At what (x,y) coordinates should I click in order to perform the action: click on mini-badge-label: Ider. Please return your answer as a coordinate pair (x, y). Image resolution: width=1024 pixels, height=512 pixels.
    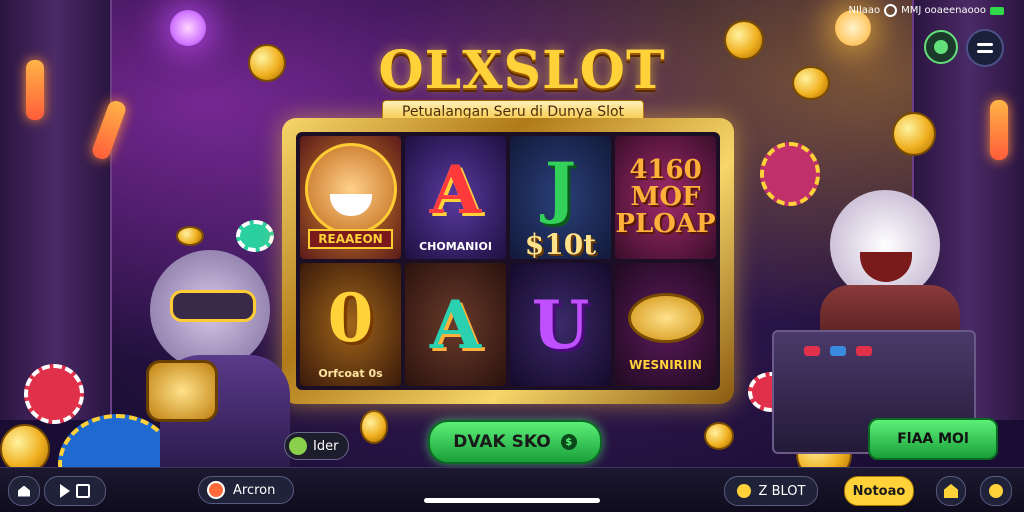
    Looking at the image, I should click on (326, 446).